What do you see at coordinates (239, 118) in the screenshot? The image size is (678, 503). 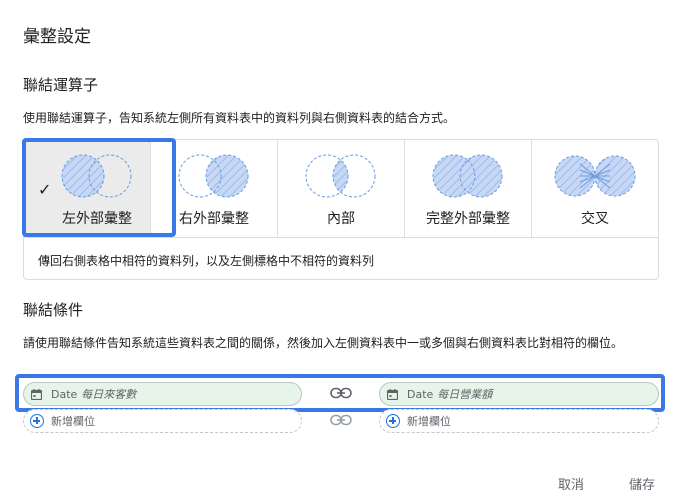 I see `join-operator-description: 使用聯結運算子，告知系統左側所有資料表中的資料列與右側資料表的結合方式。` at bounding box center [239, 118].